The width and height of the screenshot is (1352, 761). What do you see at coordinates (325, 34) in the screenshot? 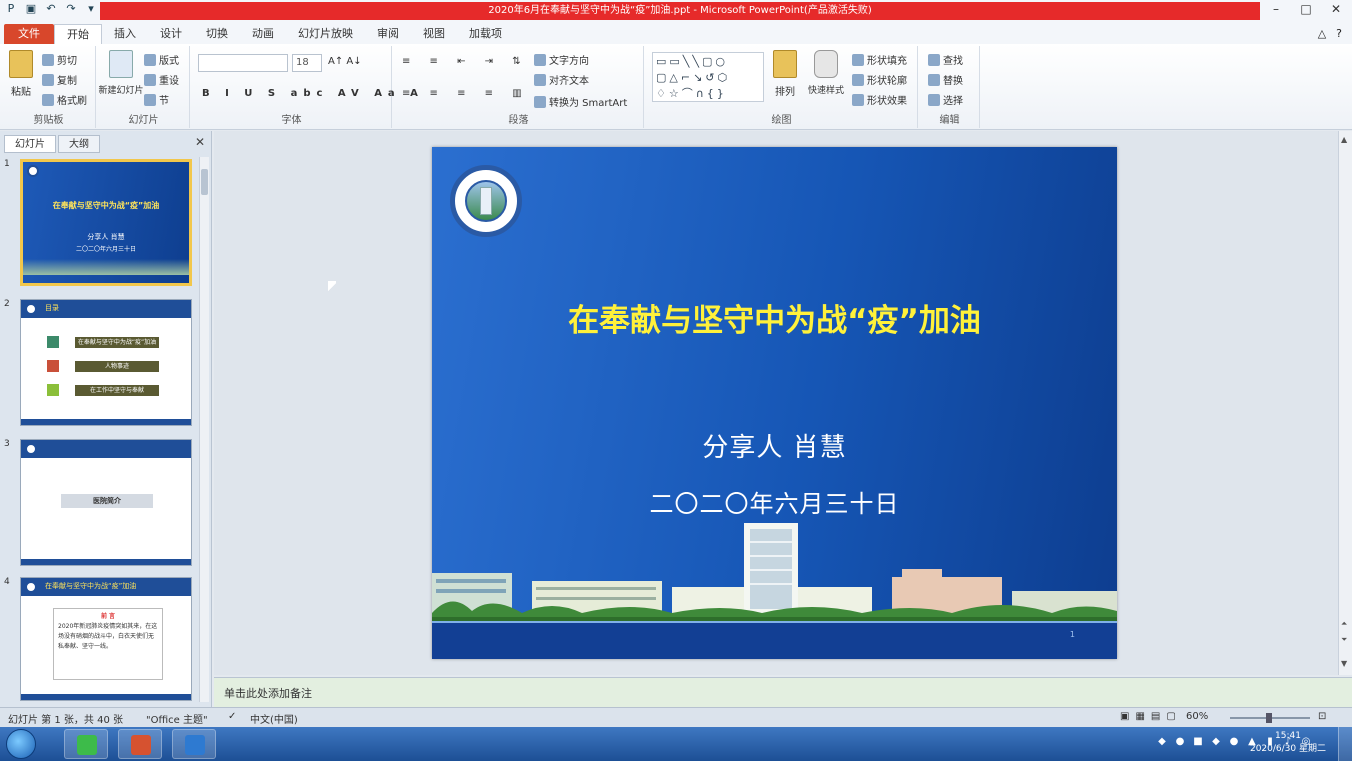
I see `tab-slideshow: 幻灯片放映` at bounding box center [325, 34].